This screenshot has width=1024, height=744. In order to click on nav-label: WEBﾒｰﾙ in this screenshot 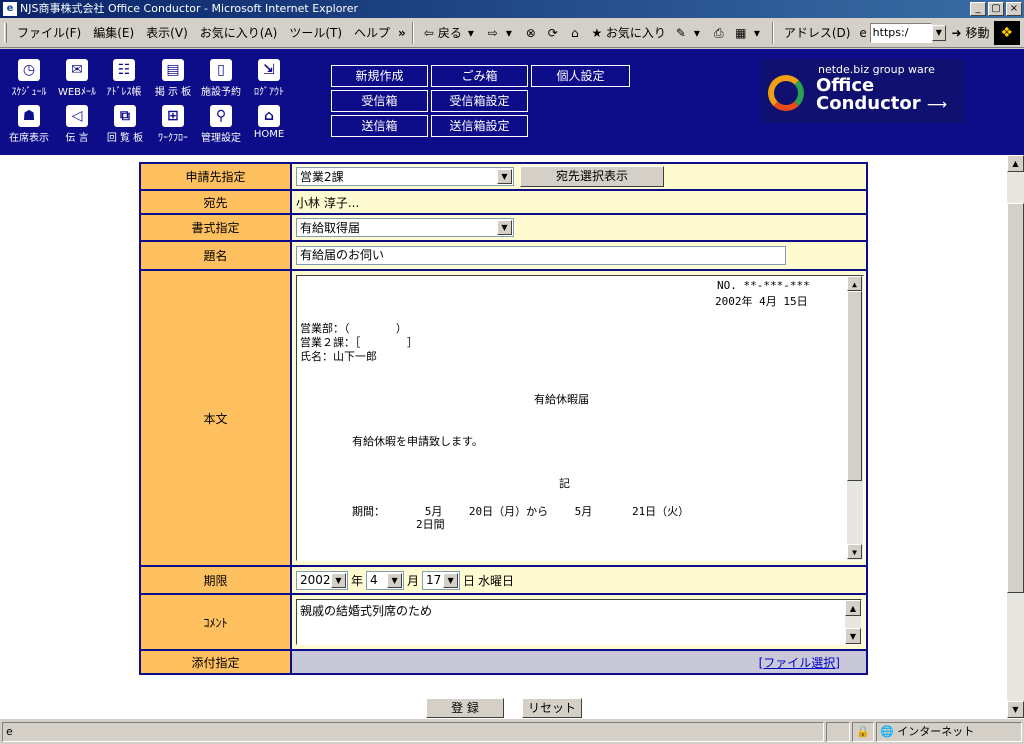, I will do `click(77, 92)`.